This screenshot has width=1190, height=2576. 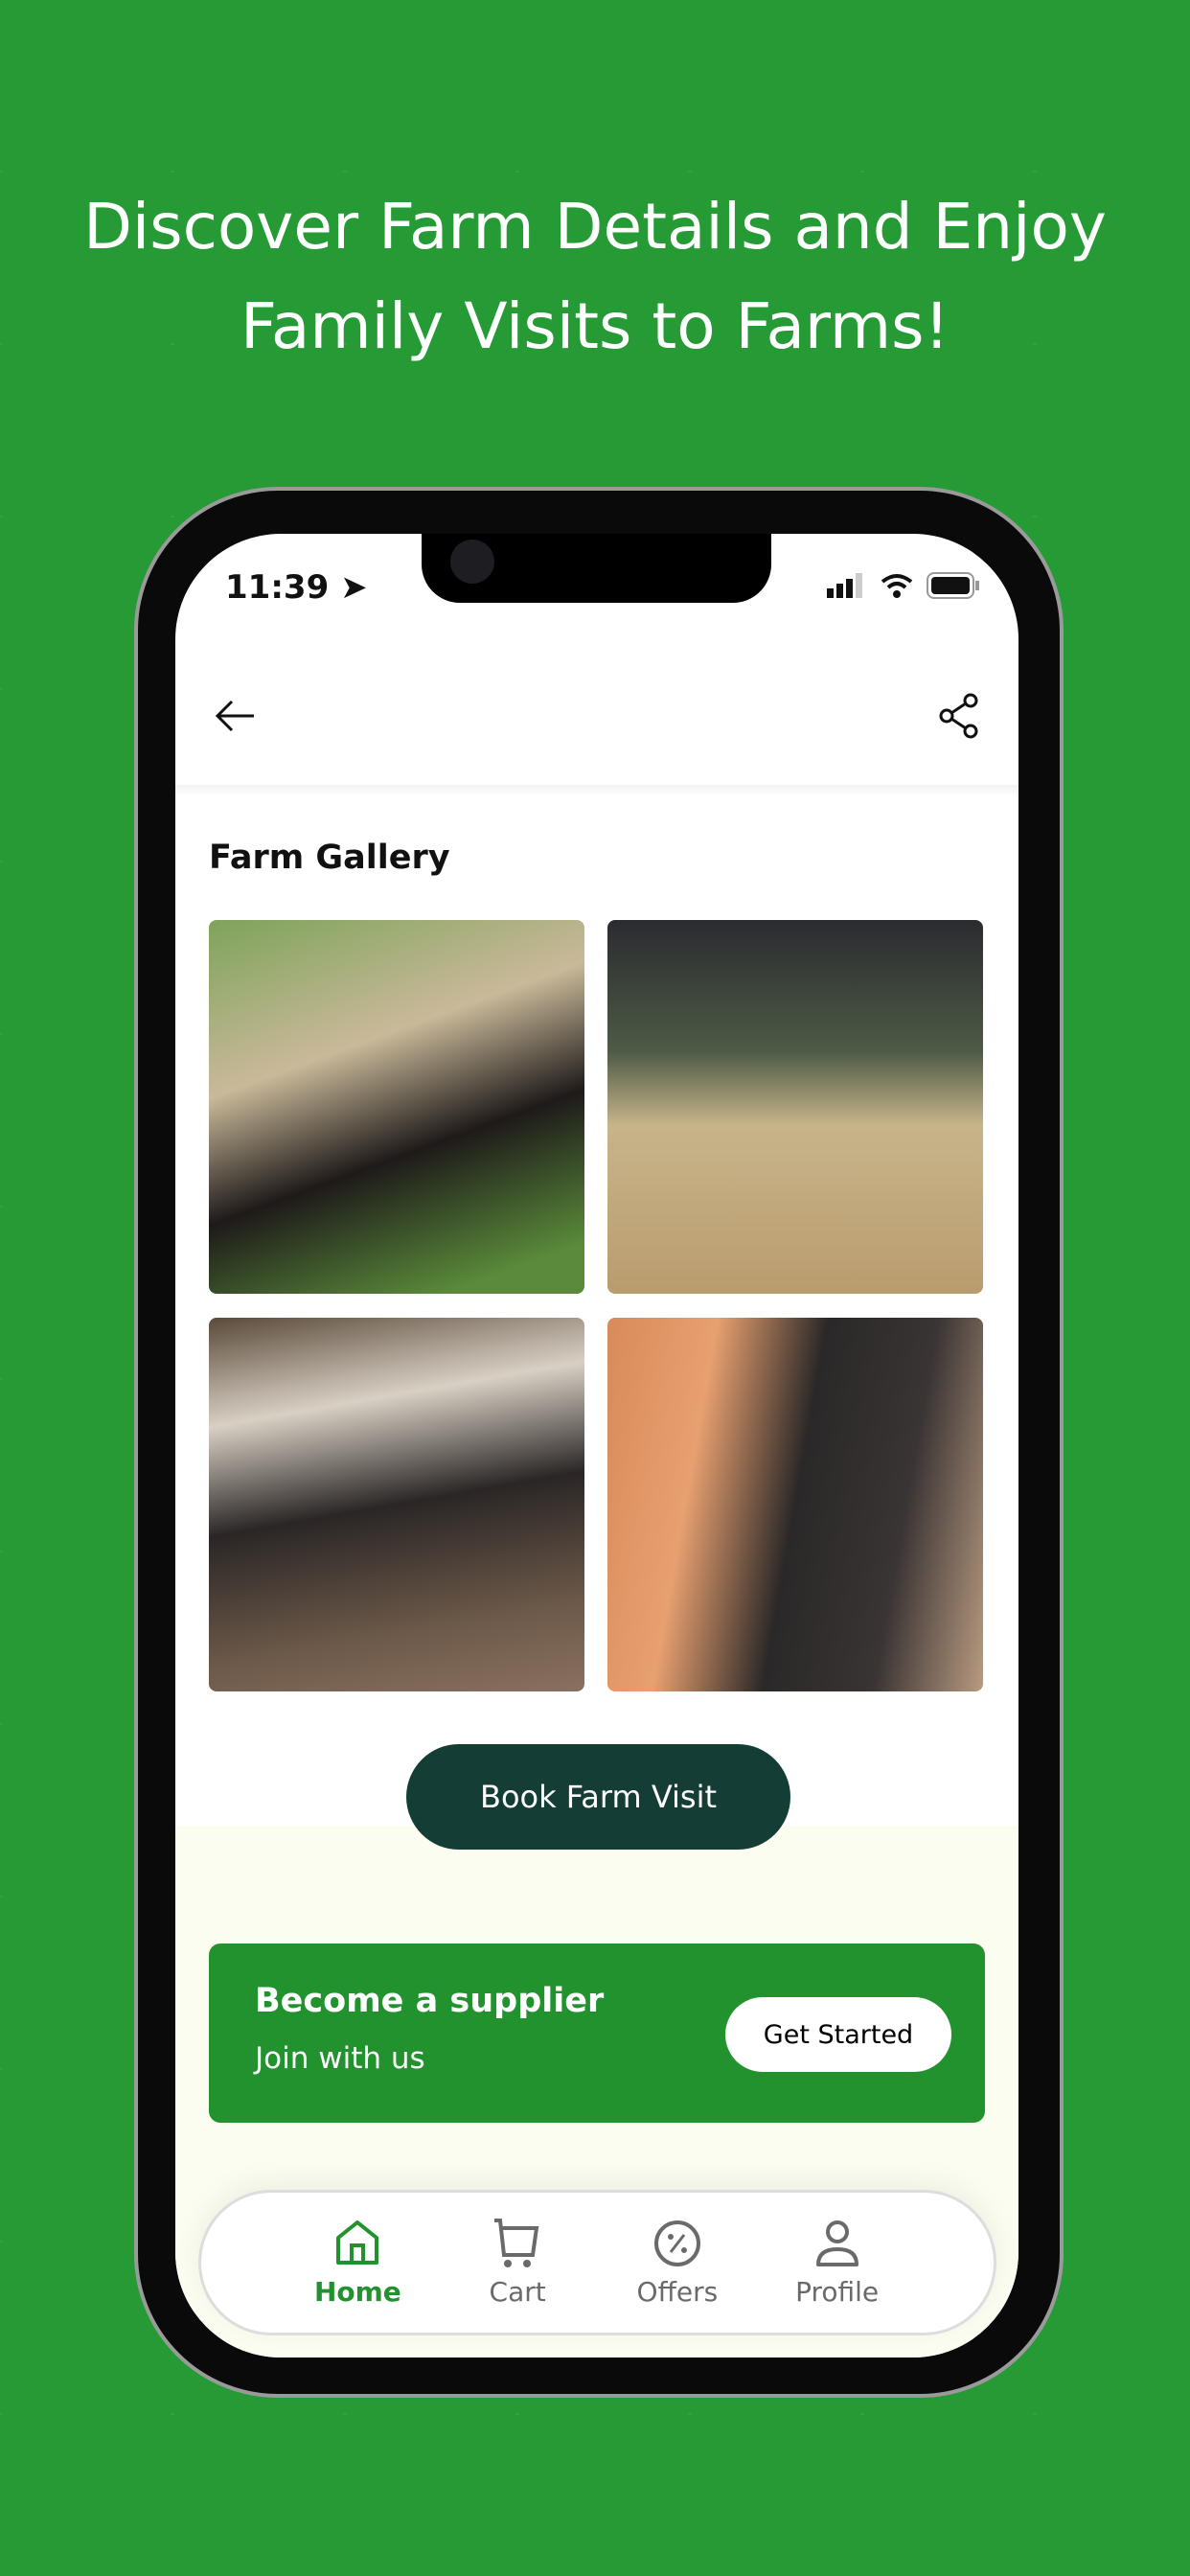 I want to click on home-icon, so click(x=358, y=2242).